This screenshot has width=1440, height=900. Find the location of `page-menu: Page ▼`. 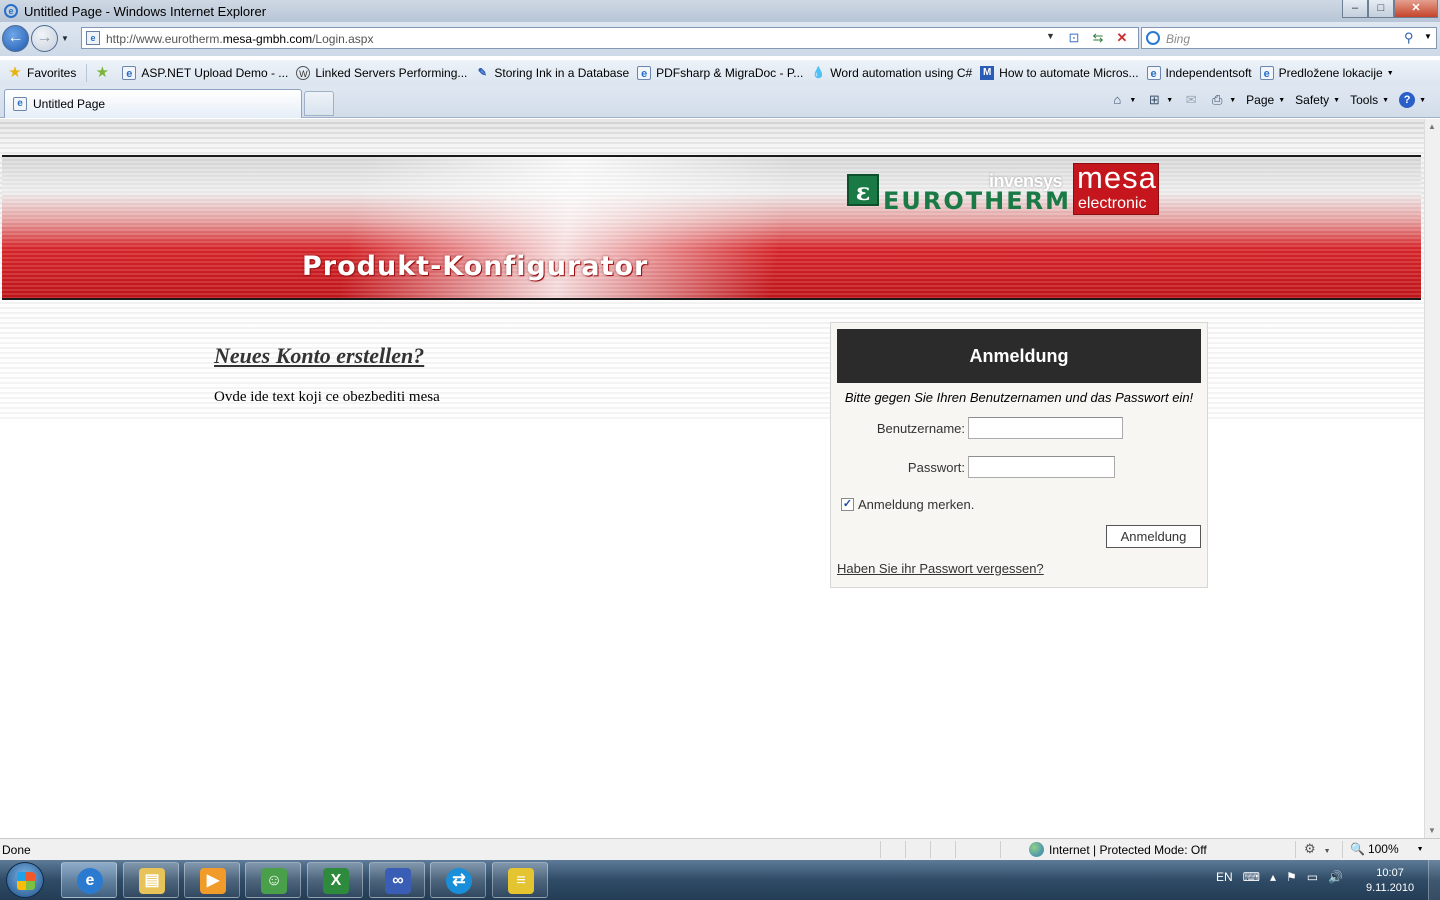

page-menu: Page ▼ is located at coordinates (1265, 100).